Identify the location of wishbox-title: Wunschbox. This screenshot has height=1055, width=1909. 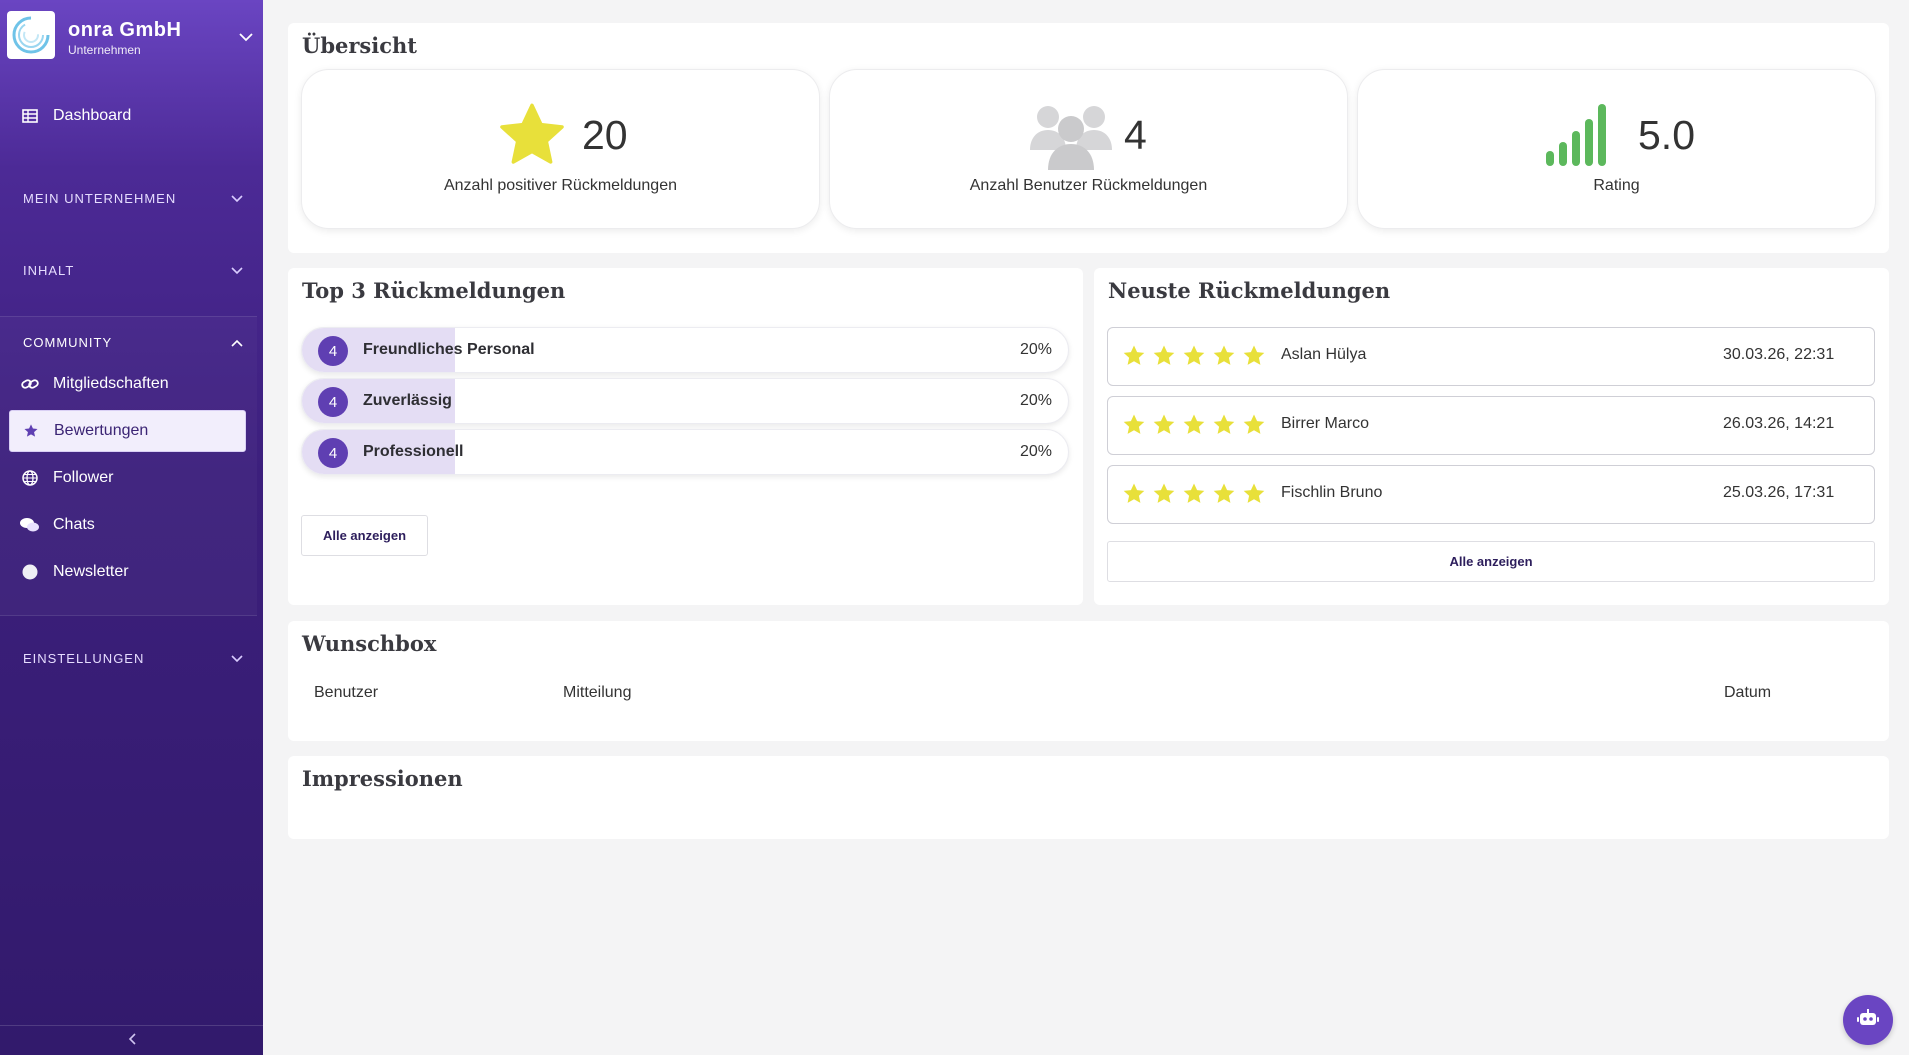
(369, 643).